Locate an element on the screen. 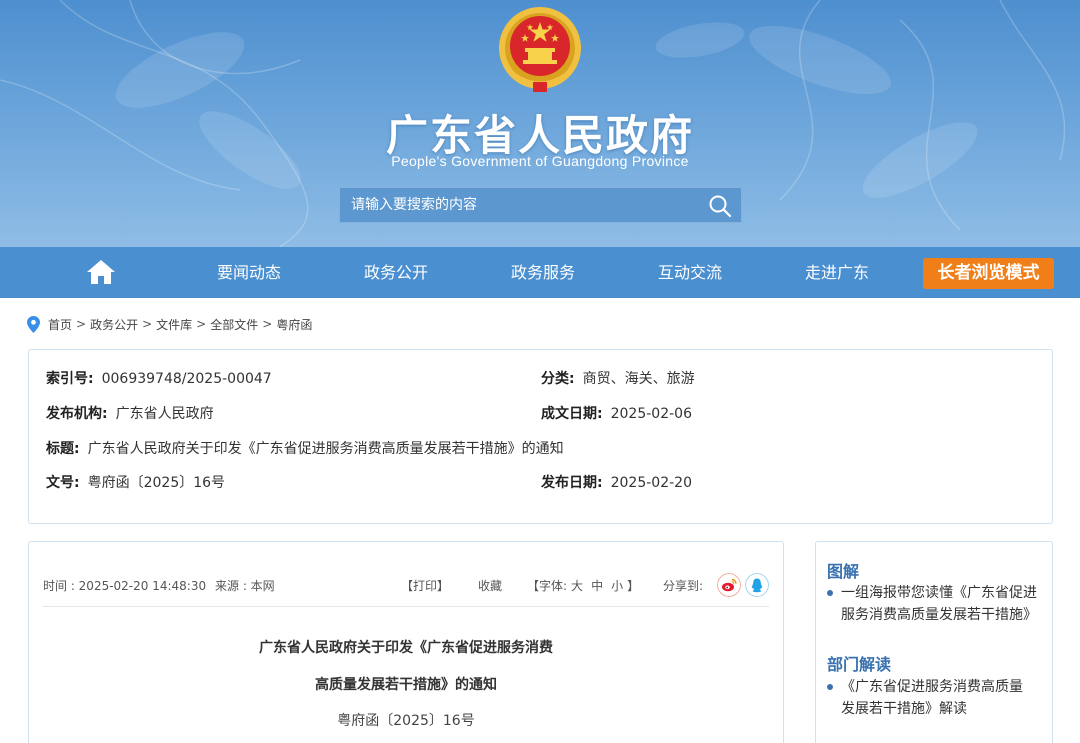 The height and width of the screenshot is (743, 1080). info-category: 分类: 商贸、海关、旅游 is located at coordinates (618, 378).